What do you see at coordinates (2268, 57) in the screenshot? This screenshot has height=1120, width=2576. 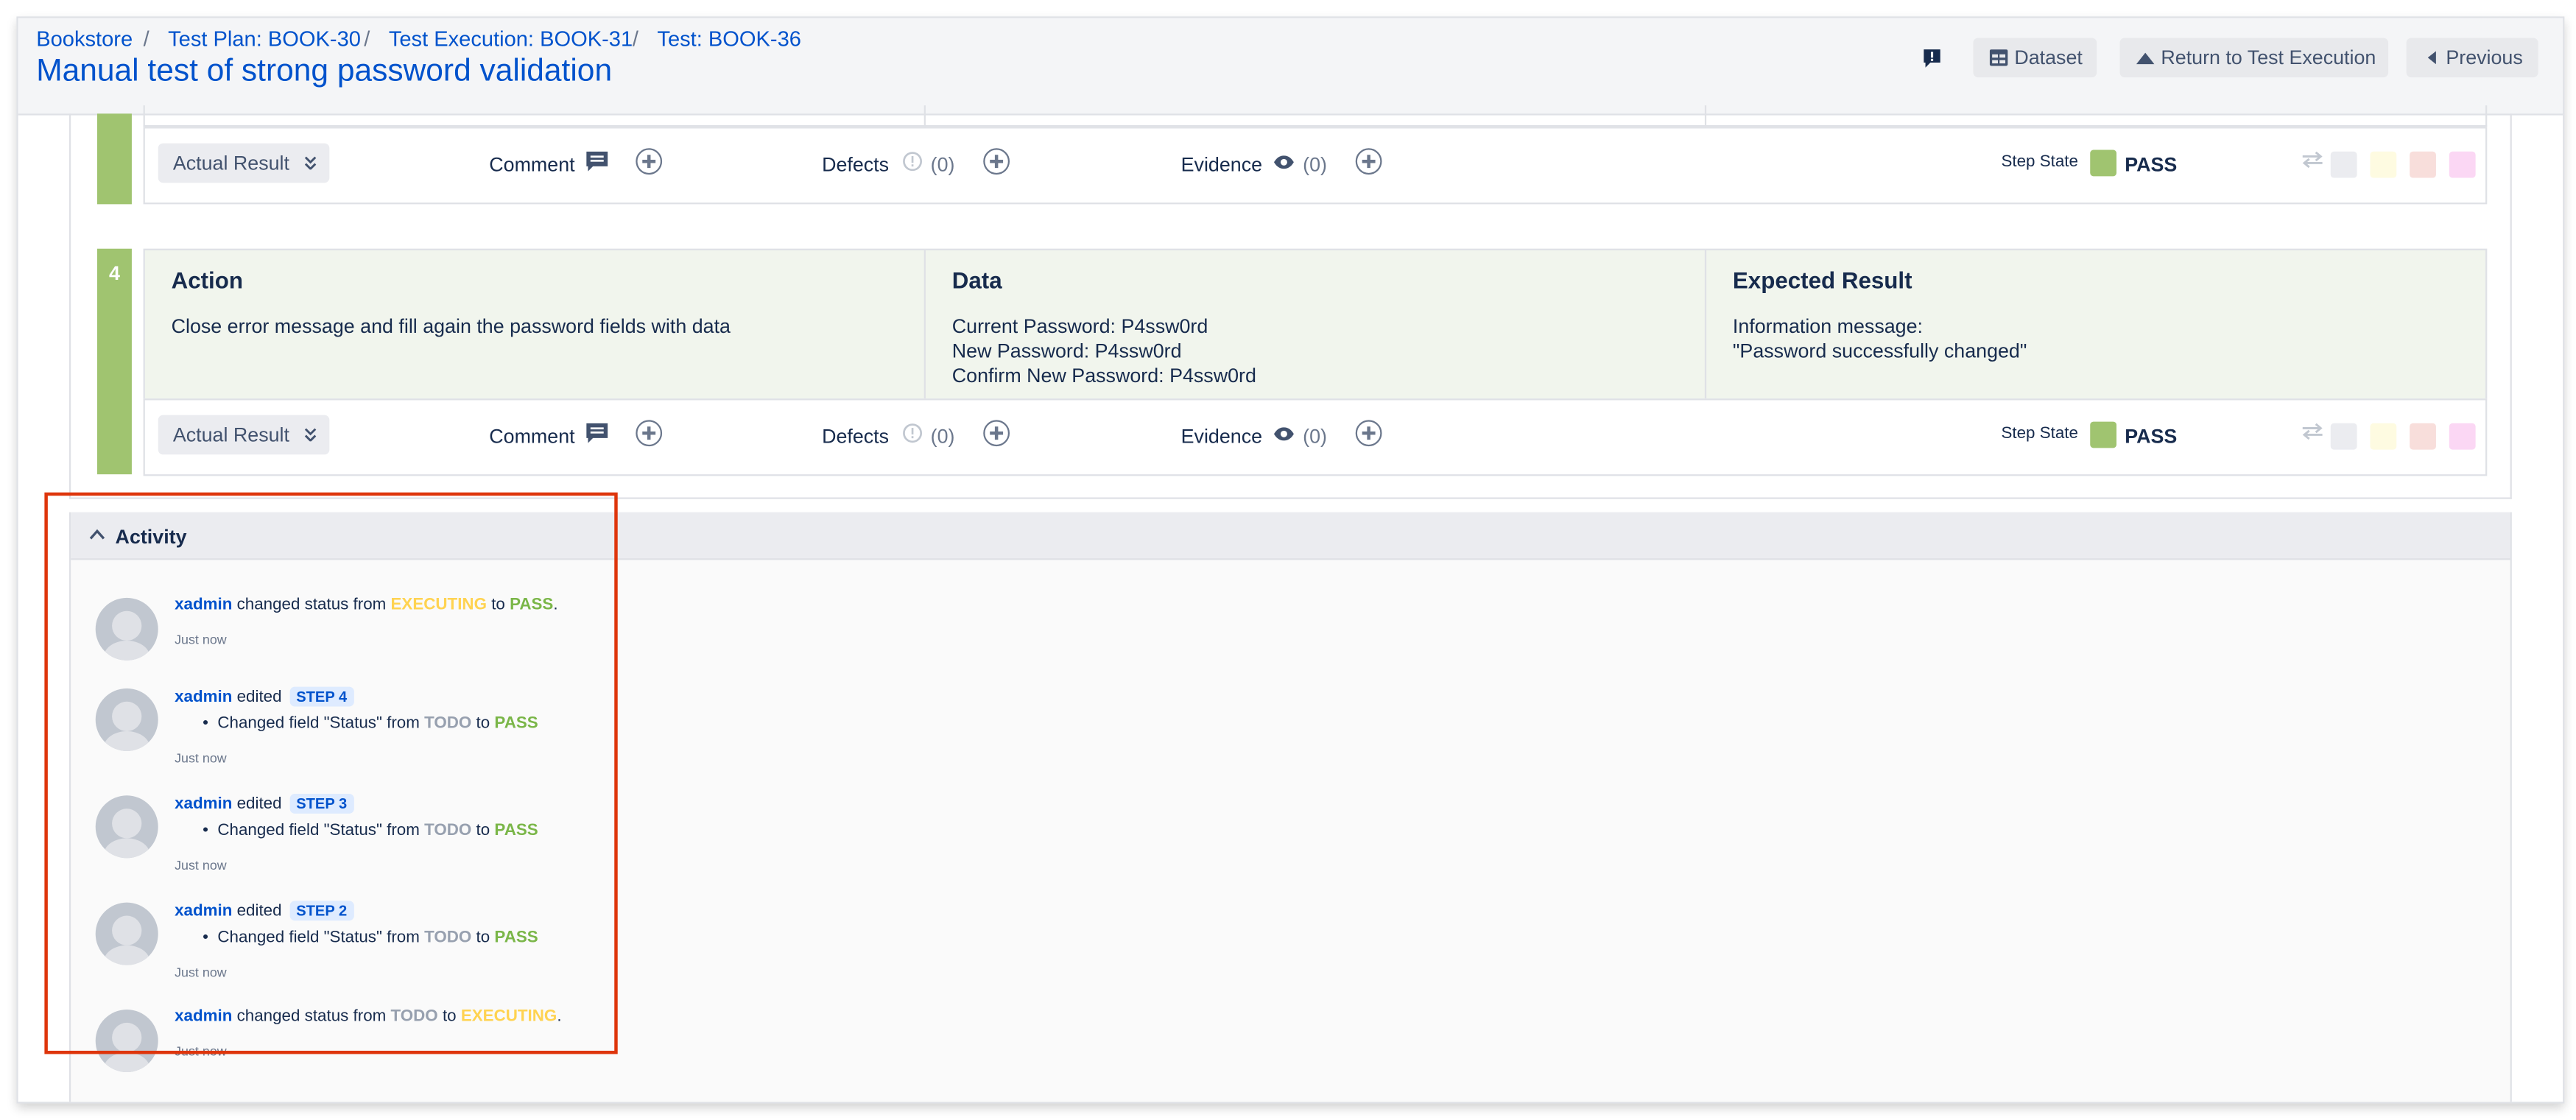 I see `return-button-label: Return to Test Execution` at bounding box center [2268, 57].